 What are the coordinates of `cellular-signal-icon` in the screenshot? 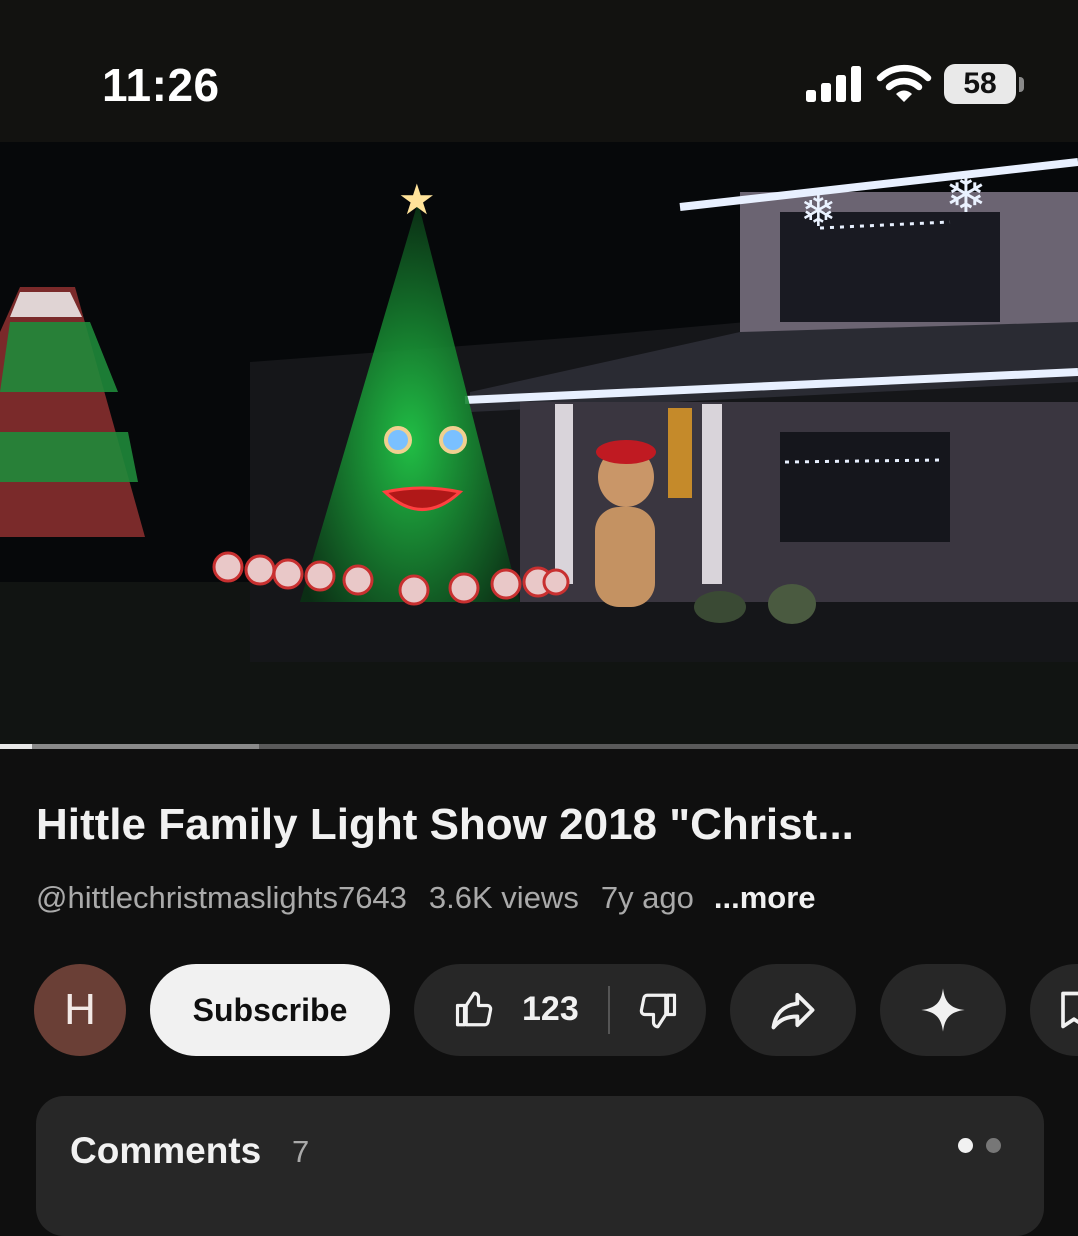 It's located at (833, 84).